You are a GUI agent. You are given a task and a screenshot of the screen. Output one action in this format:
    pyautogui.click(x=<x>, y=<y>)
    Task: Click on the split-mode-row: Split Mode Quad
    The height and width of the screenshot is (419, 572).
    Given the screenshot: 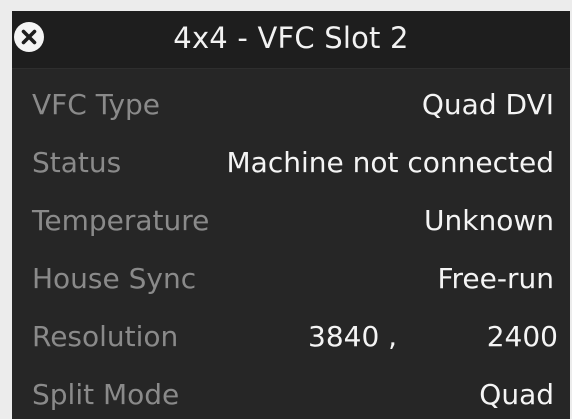 What is the action you would take?
    pyautogui.click(x=291, y=394)
    